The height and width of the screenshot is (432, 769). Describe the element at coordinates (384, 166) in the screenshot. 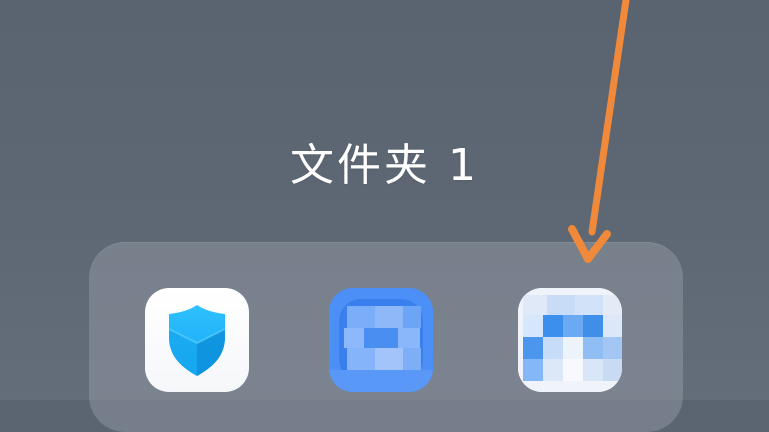

I see `folder-title: 文件夹 1` at that location.